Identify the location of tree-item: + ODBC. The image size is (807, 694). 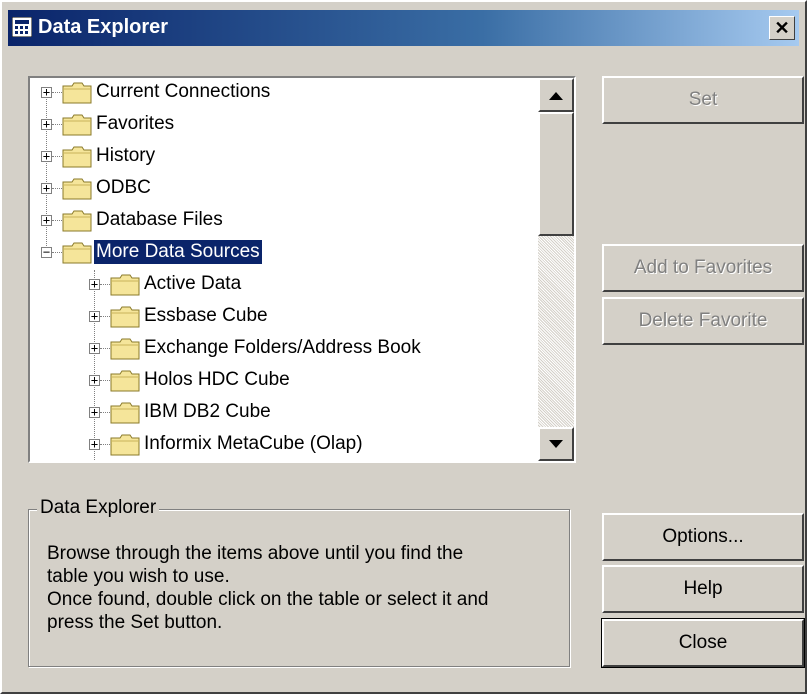
(284, 190).